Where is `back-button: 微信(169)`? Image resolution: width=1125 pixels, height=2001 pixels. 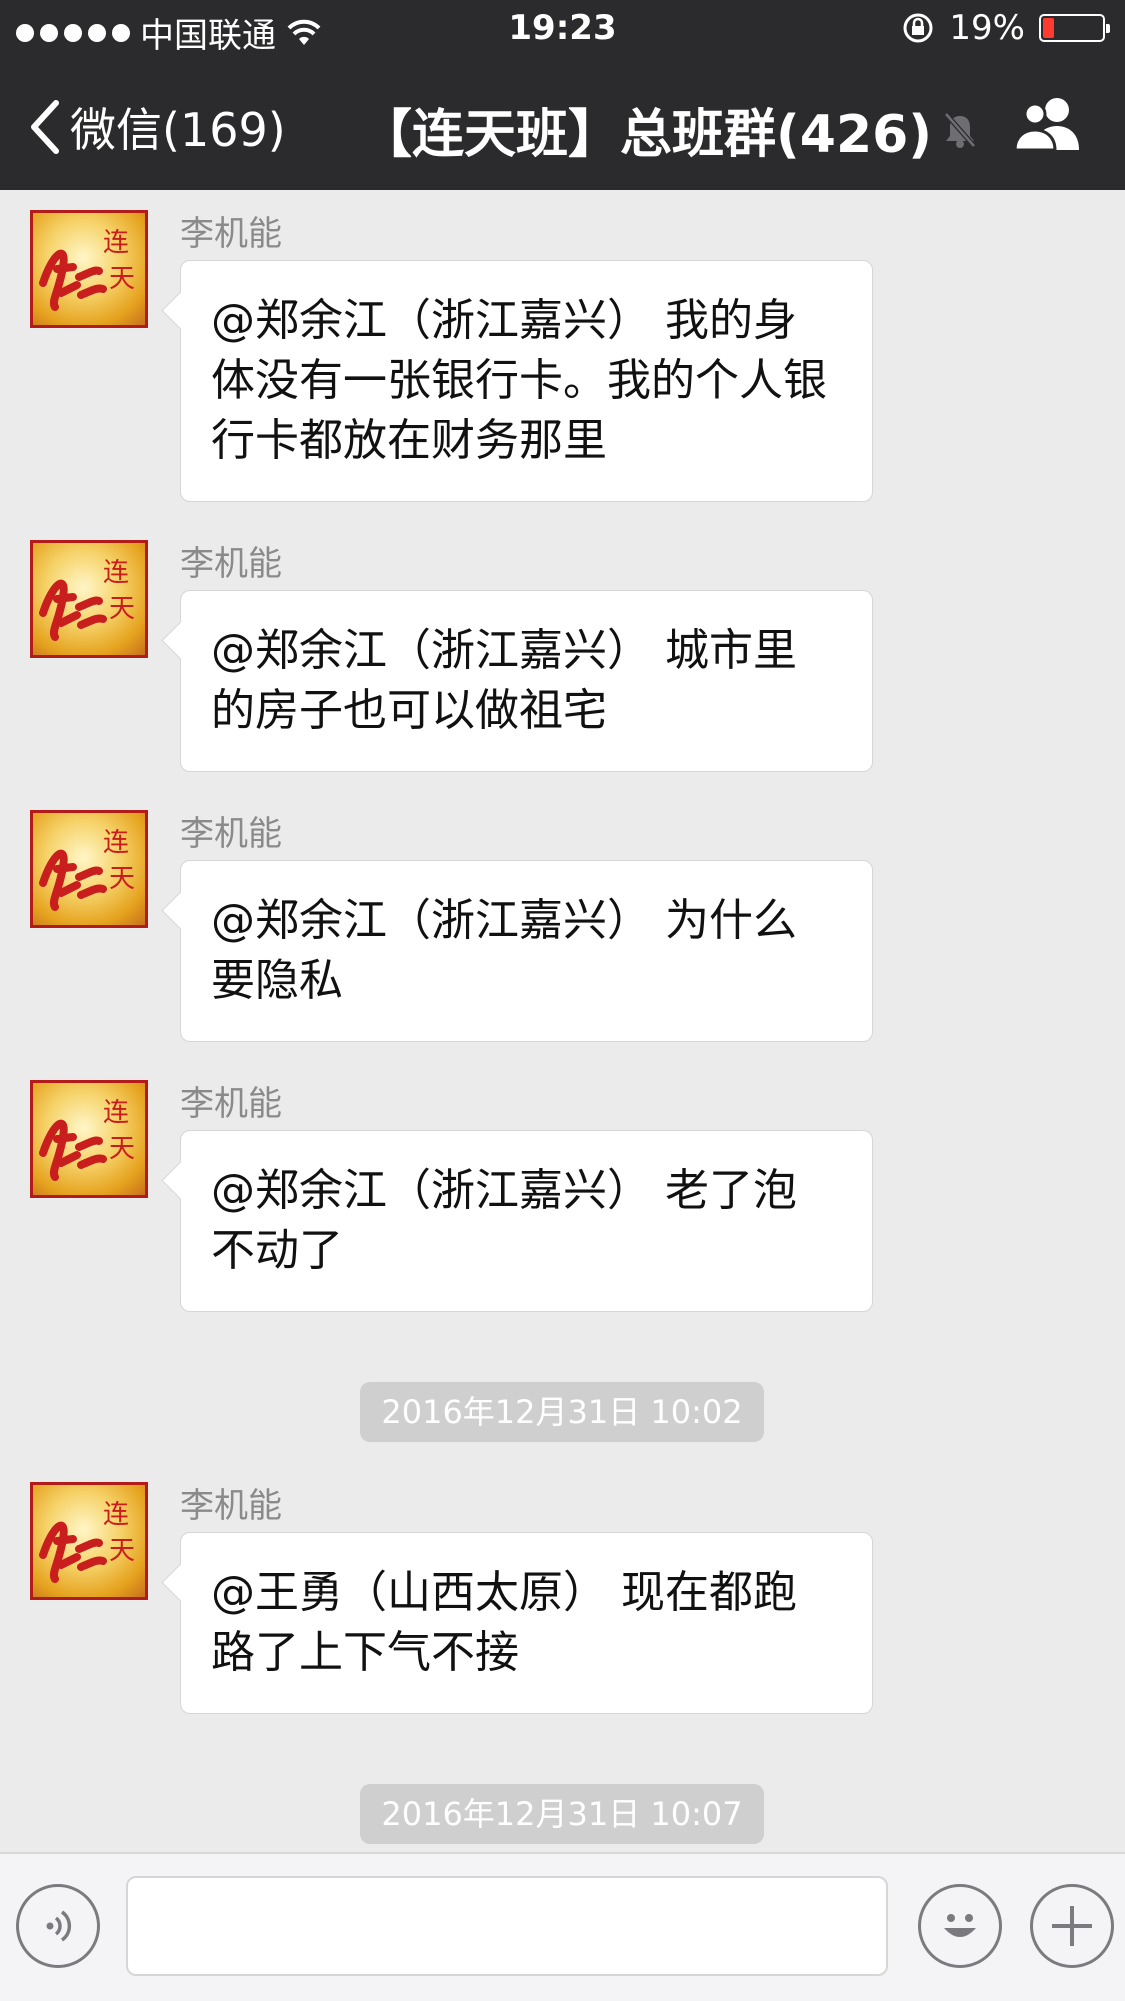 back-button: 微信(169) is located at coordinates (157, 127).